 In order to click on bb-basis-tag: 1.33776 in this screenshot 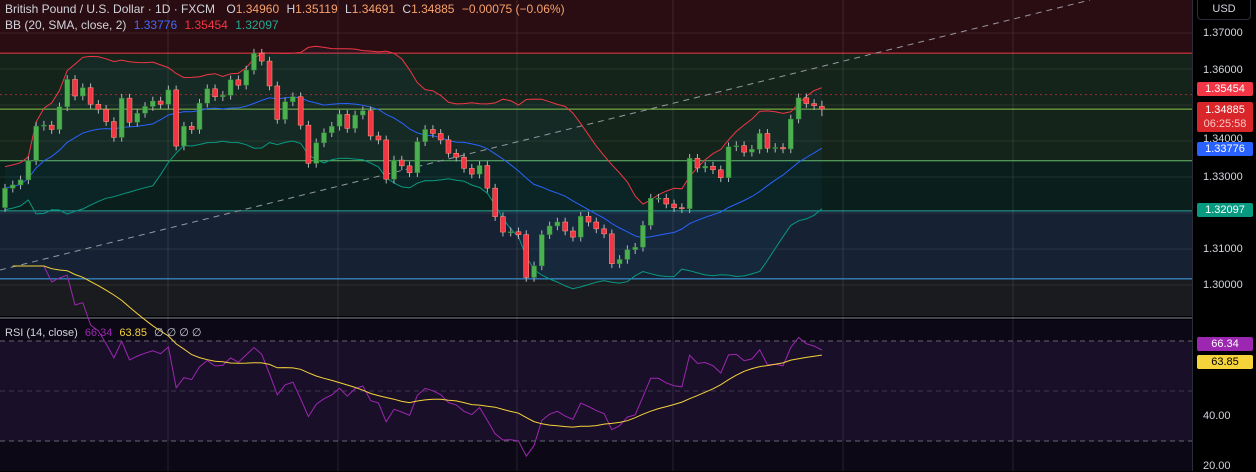, I will do `click(1225, 149)`.